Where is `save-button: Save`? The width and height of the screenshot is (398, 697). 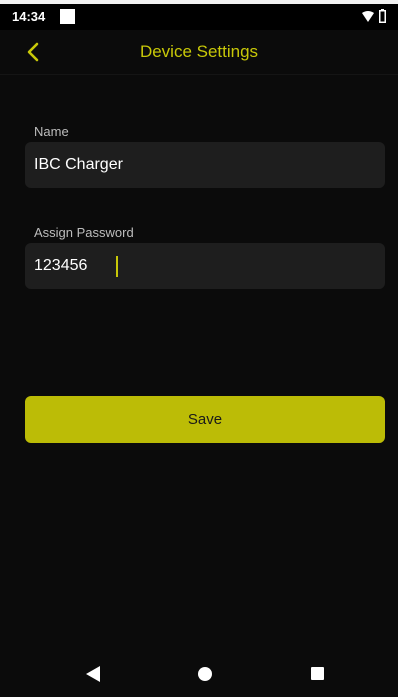 save-button: Save is located at coordinates (205, 419).